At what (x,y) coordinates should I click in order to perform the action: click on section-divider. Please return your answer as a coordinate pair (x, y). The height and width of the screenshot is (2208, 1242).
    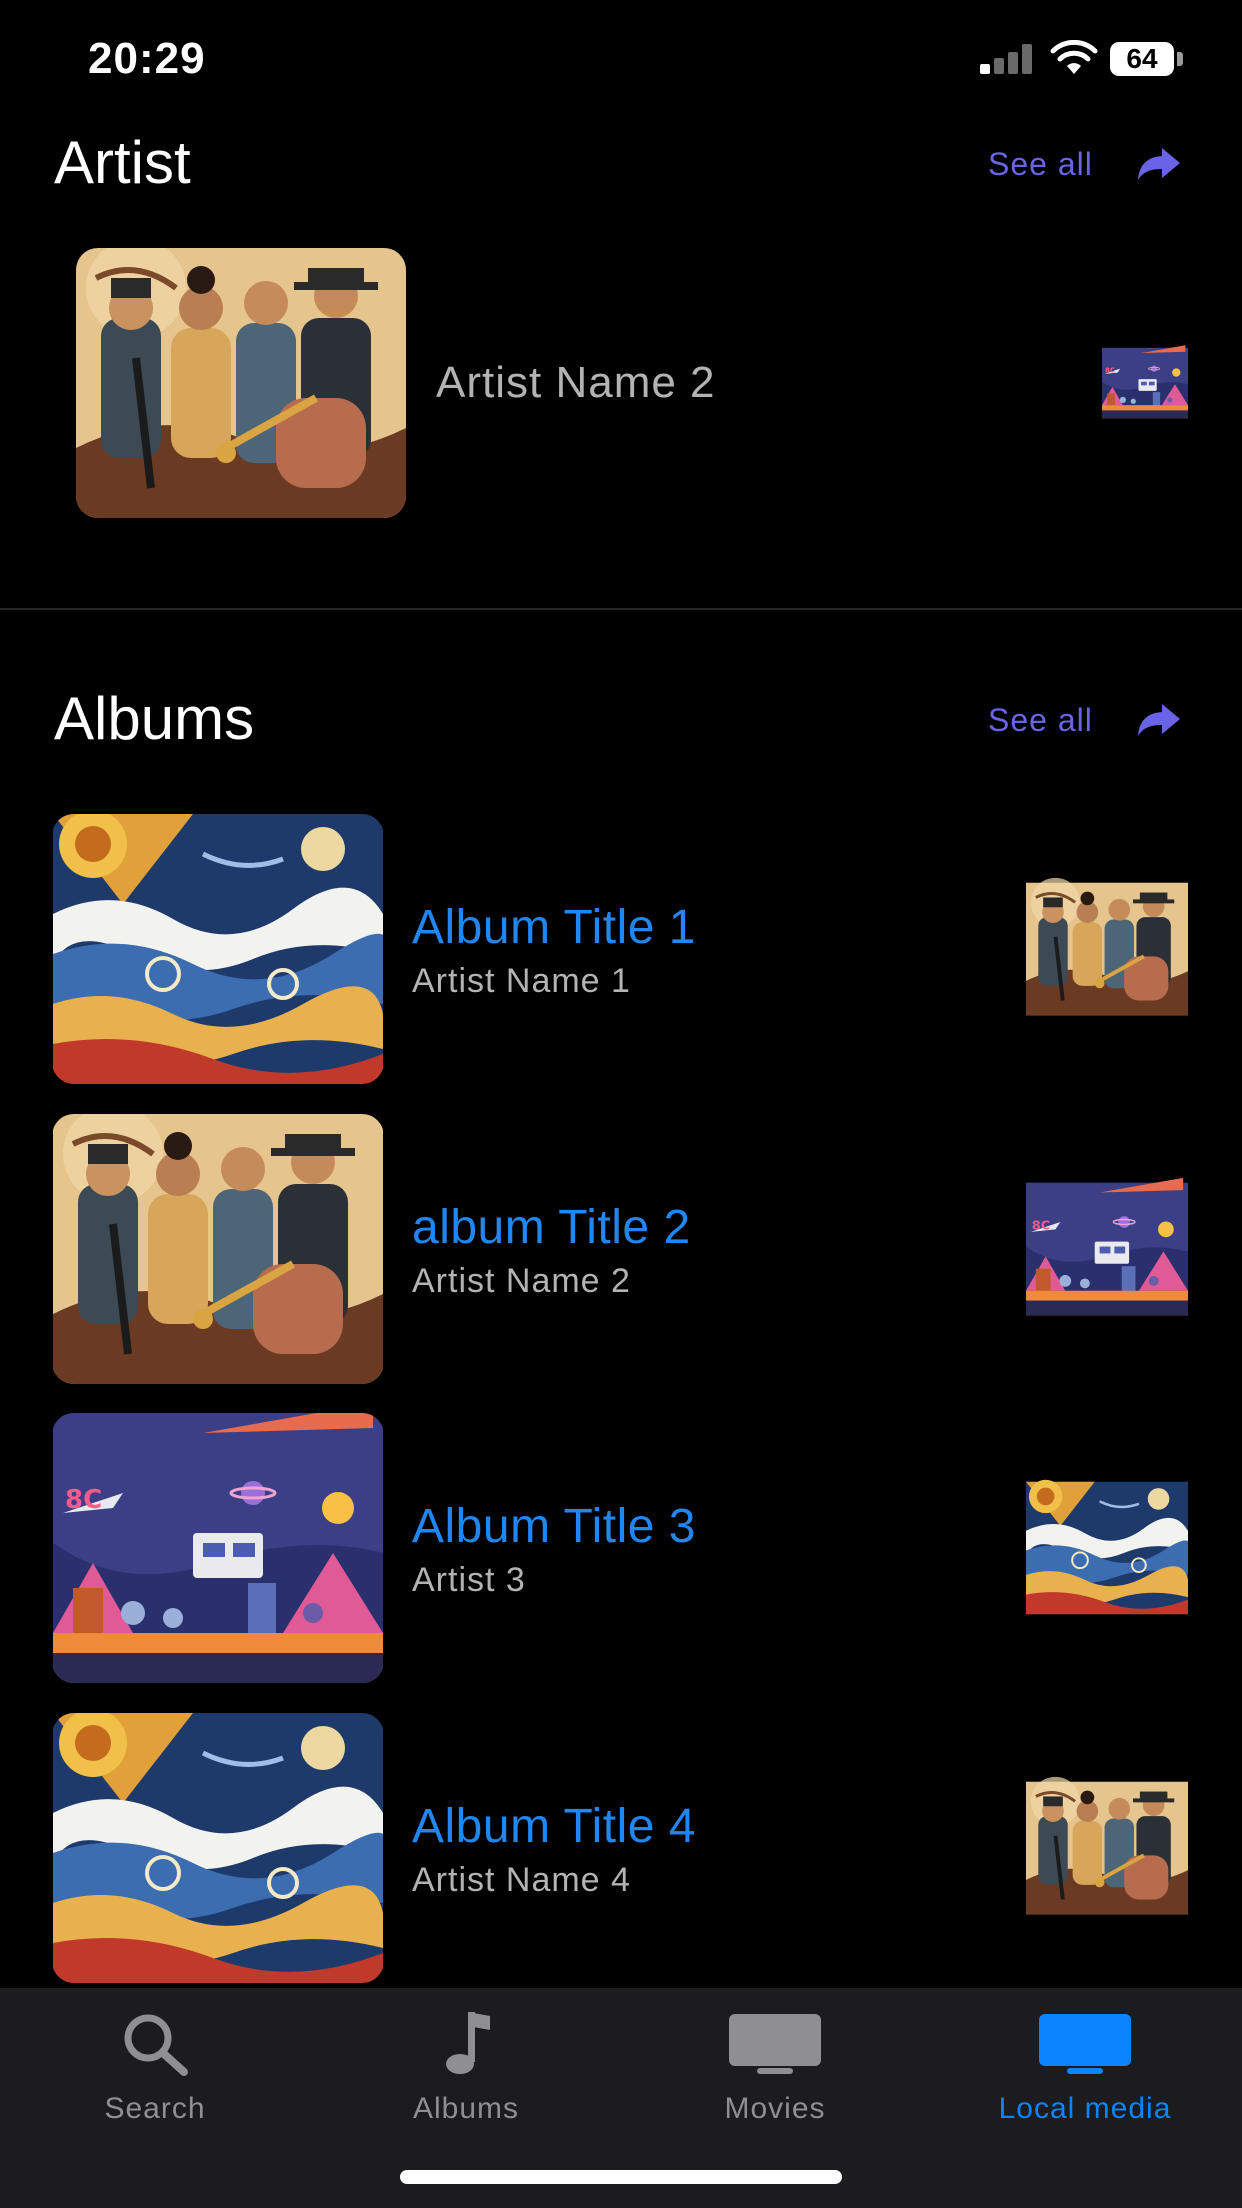
    Looking at the image, I should click on (621, 609).